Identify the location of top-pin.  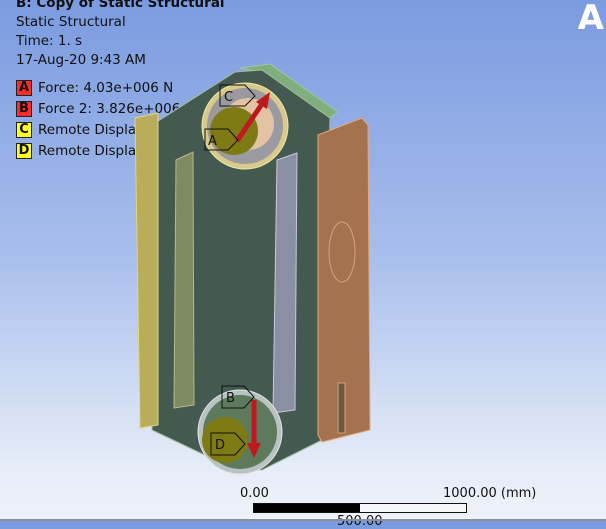
(234, 131).